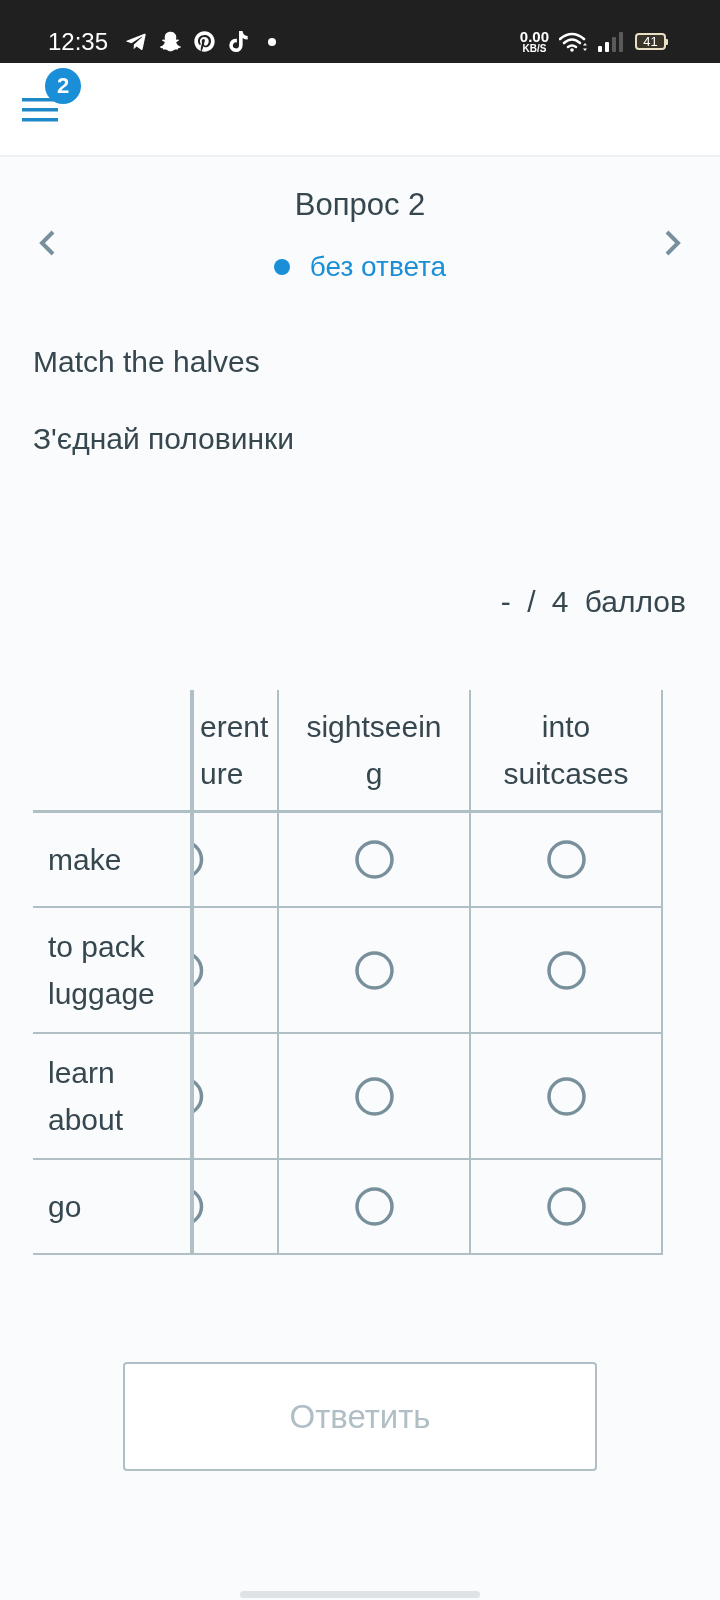 The width and height of the screenshot is (720, 1600). I want to click on row-header: to pack luggage, so click(113, 970).